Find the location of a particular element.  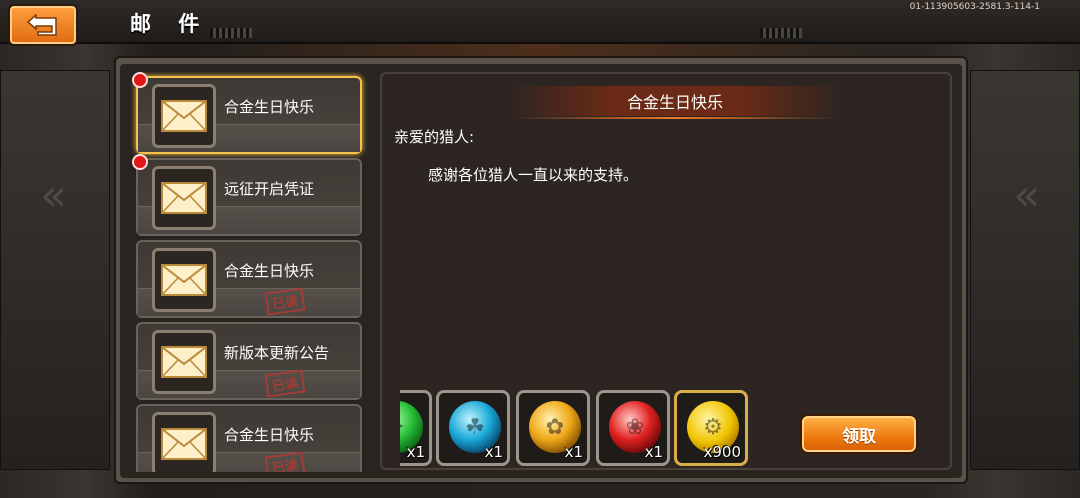

back-button is located at coordinates (43, 25).